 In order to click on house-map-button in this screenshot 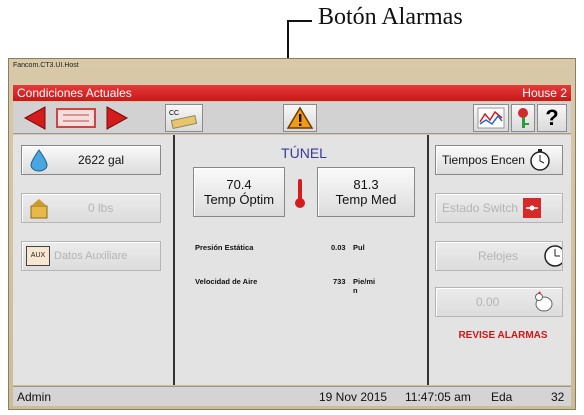, I will do `click(76, 118)`.